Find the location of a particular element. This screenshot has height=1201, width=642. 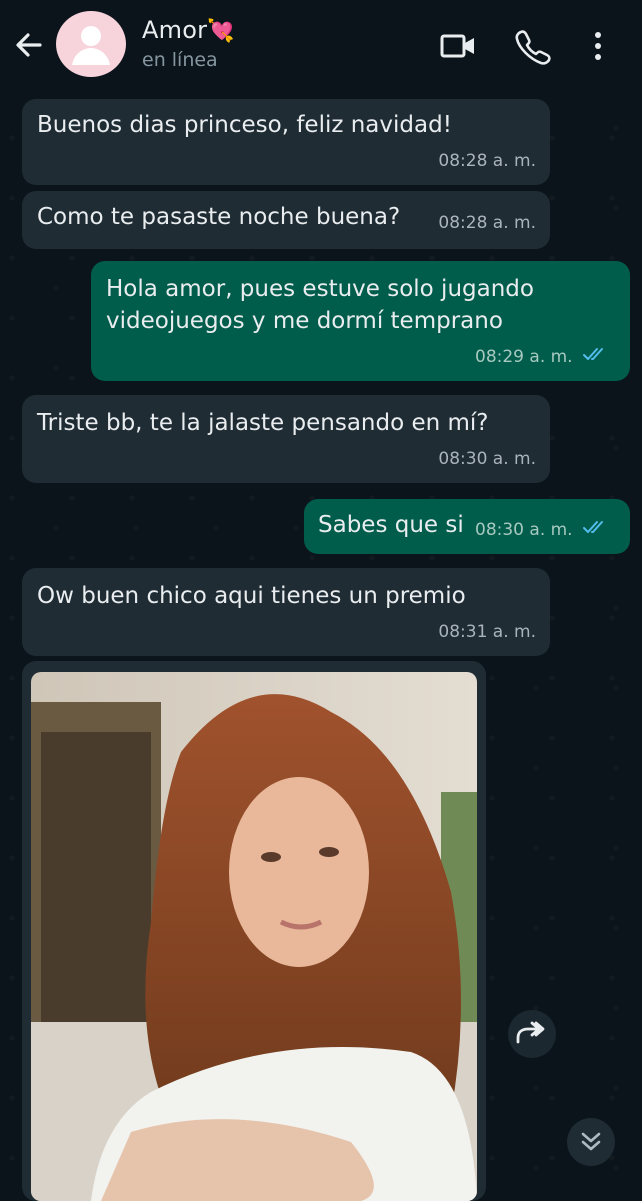

chat-header: Amor💘 en línea is located at coordinates (321, 46).